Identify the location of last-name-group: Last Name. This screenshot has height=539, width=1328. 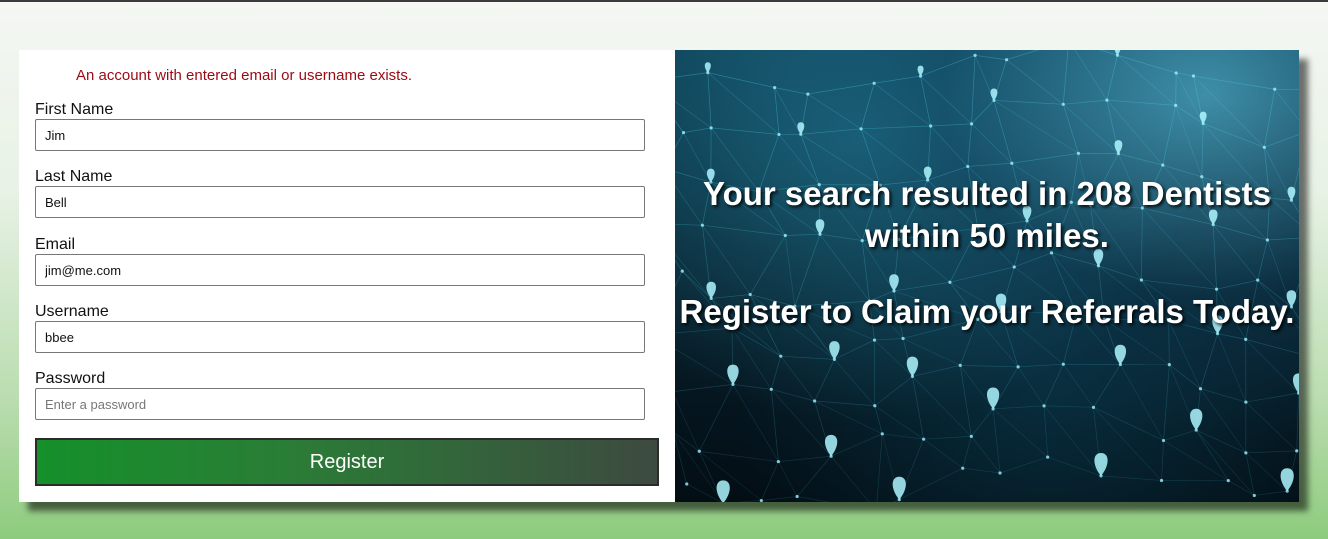
(340, 193).